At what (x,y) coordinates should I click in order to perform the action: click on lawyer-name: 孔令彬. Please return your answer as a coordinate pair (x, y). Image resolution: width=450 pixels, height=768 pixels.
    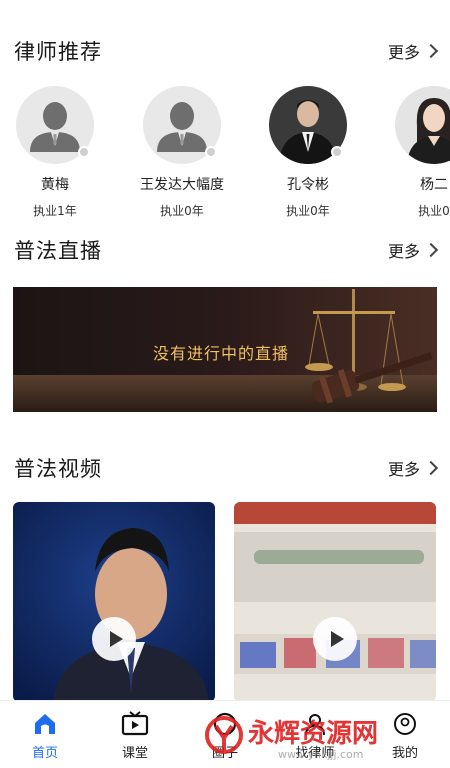
    Looking at the image, I should click on (308, 185).